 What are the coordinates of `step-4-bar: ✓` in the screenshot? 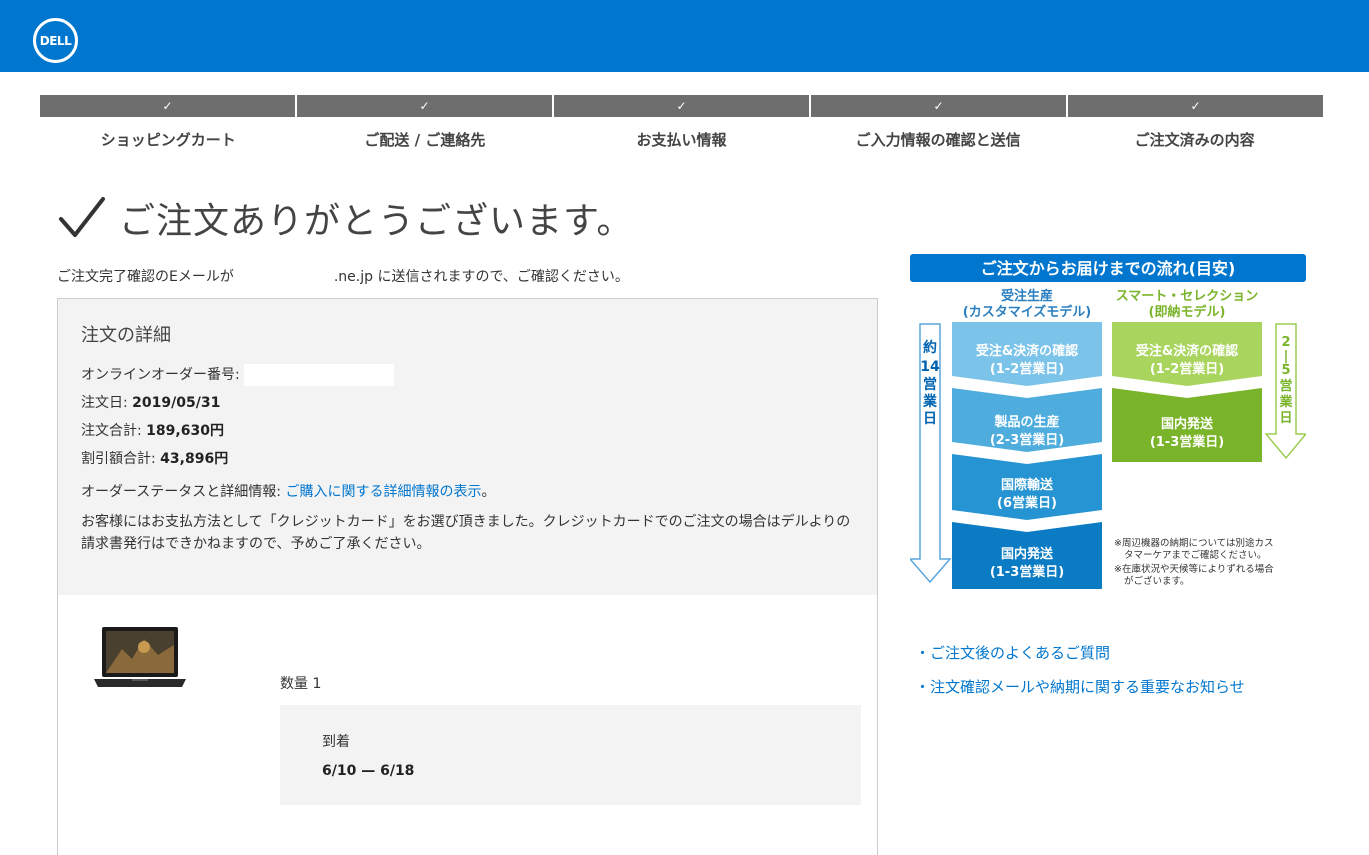 It's located at (938, 106).